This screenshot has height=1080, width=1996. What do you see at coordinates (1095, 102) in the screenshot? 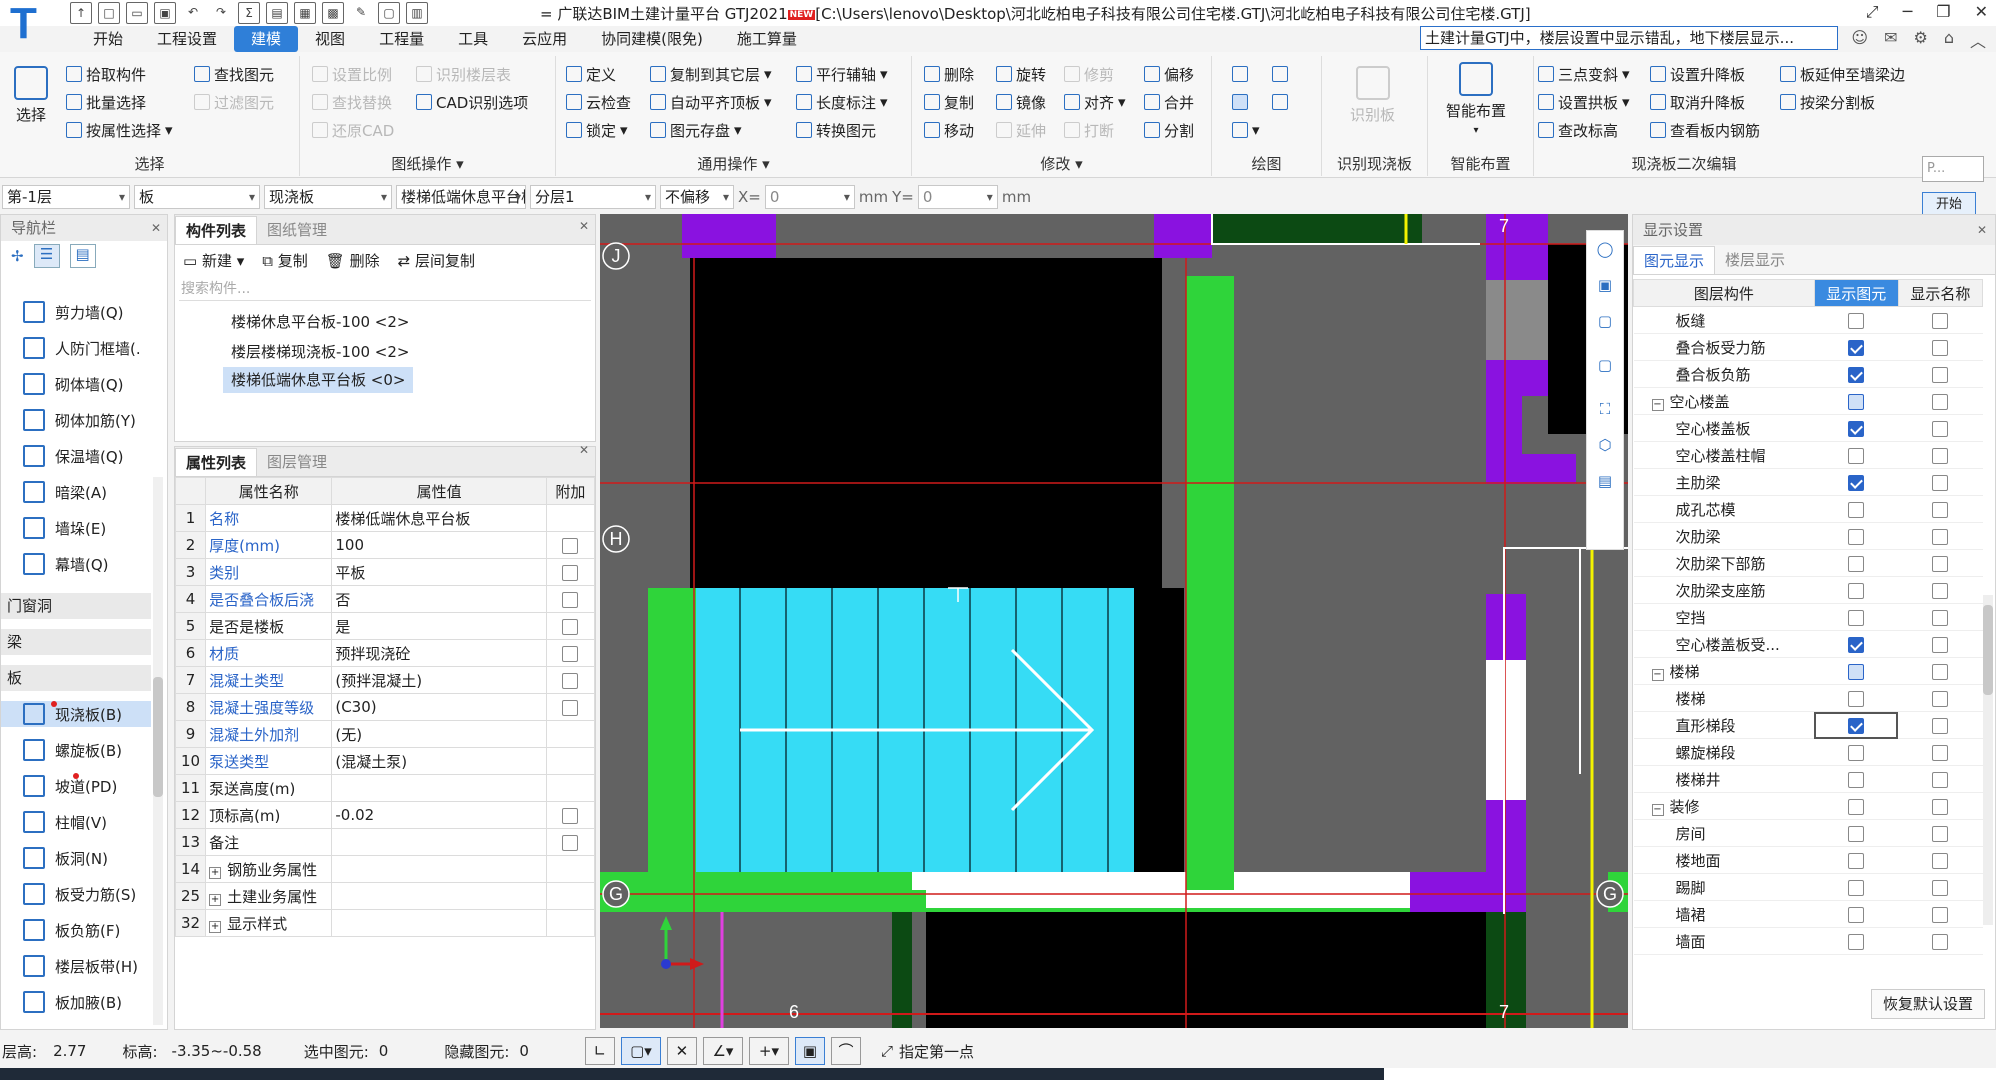
I see `align-button: 对齐 ▾` at bounding box center [1095, 102].